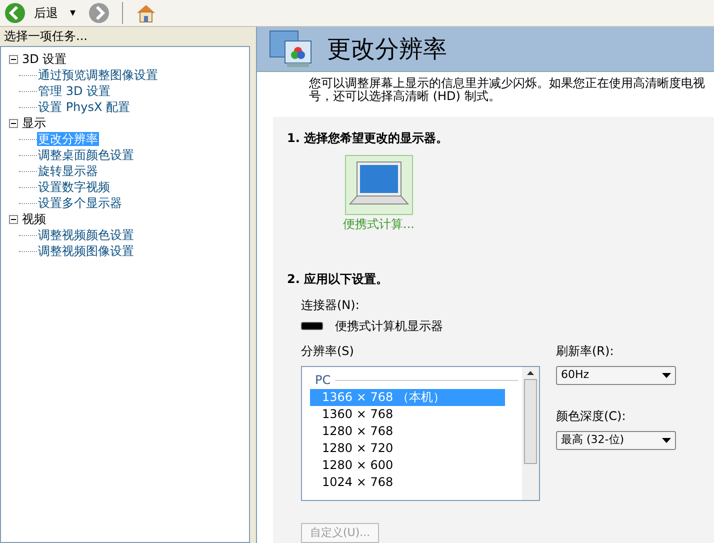  I want to click on resolution-option: 1280 × 600, so click(407, 465).